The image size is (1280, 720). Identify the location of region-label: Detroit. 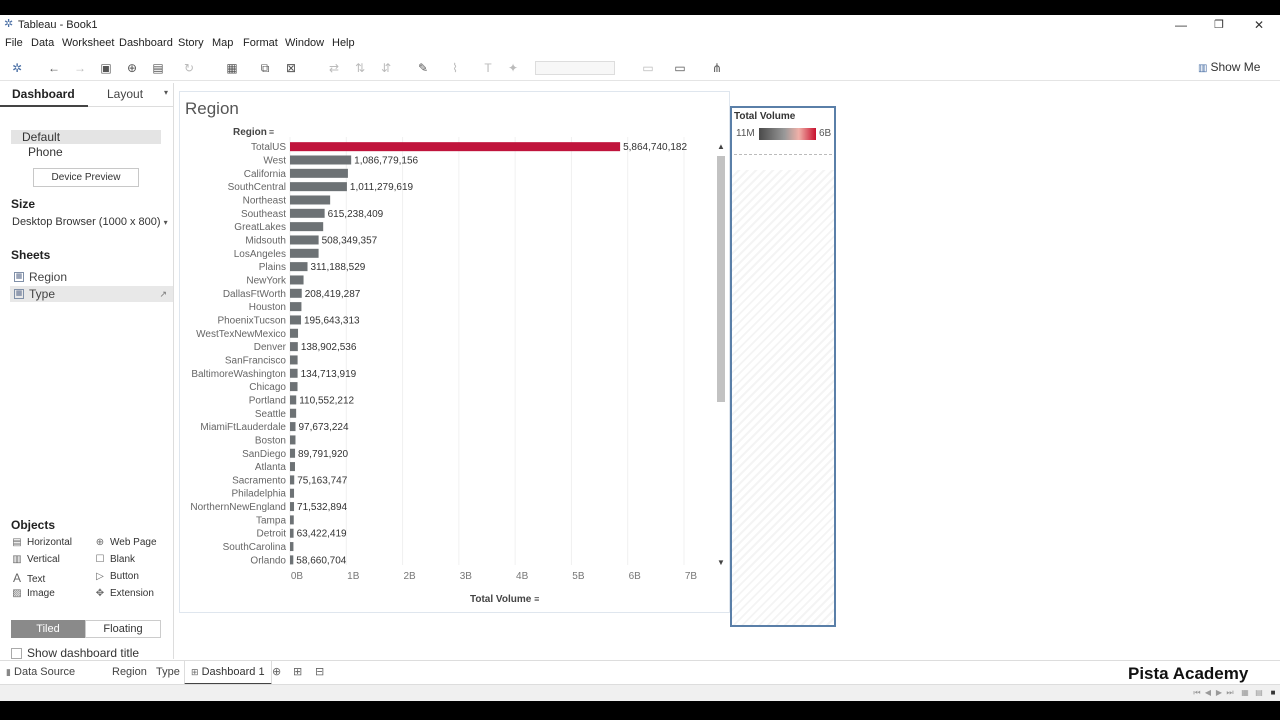
(272, 534).